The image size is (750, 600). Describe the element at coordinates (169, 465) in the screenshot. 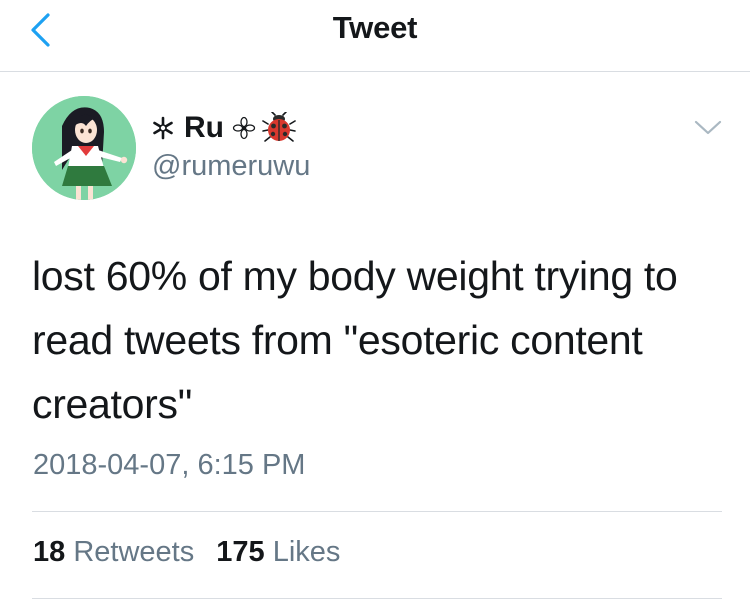

I see `tweet-timestamp: 2018-04-07, 6:15 PM` at that location.